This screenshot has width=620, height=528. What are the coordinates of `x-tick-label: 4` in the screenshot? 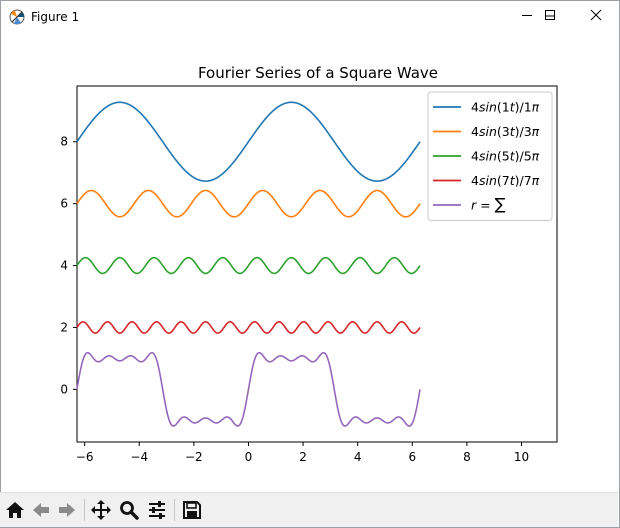 It's located at (358, 457).